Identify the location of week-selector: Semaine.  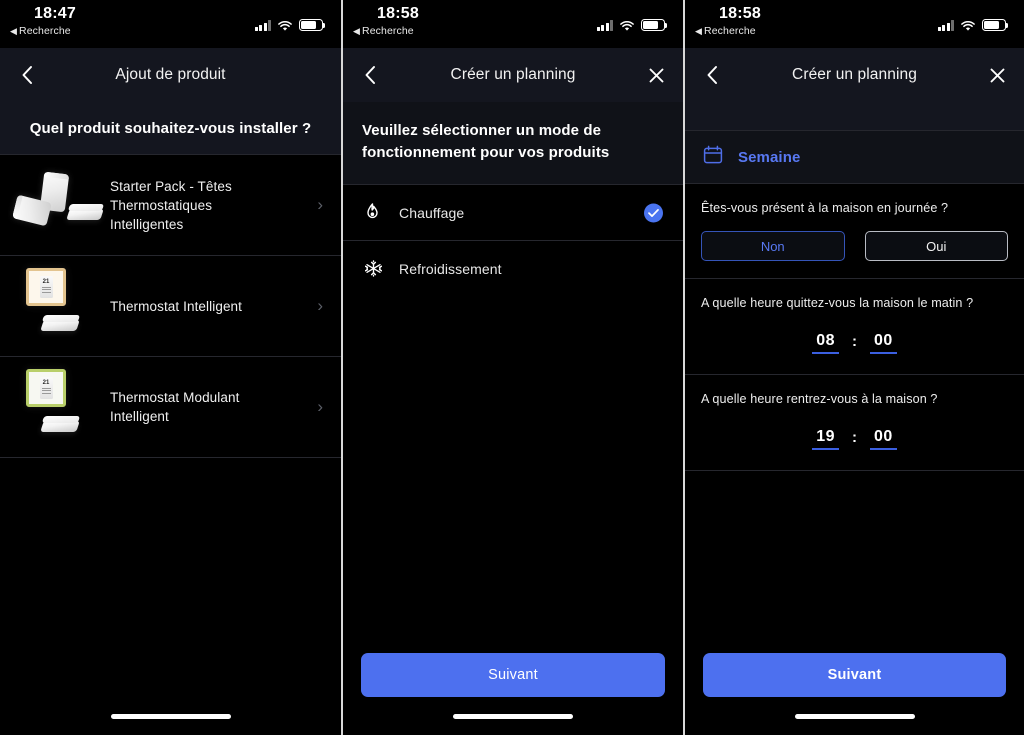
(854, 157).